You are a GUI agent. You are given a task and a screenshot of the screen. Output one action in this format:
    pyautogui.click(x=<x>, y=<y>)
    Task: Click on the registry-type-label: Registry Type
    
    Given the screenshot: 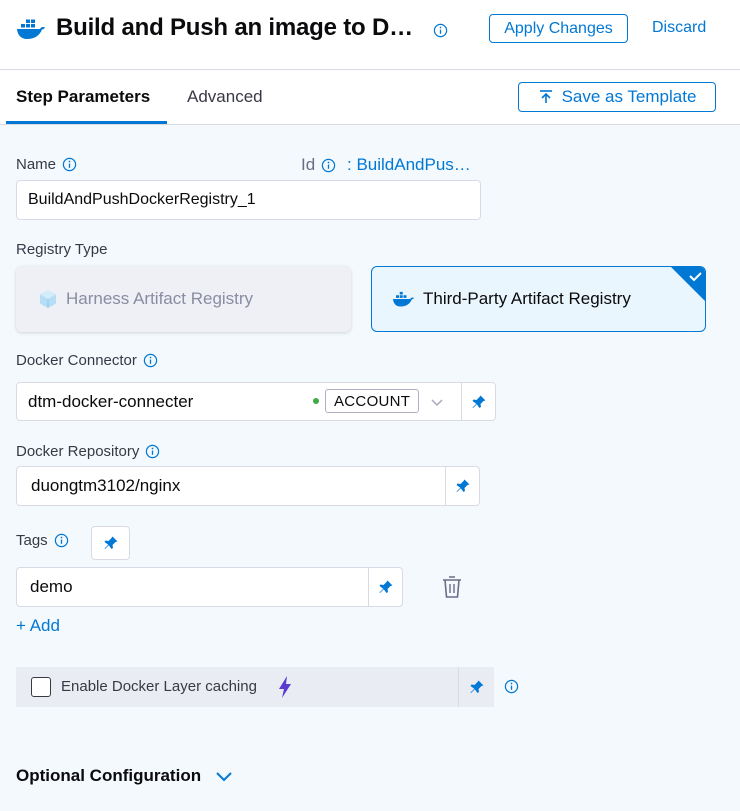 What is the action you would take?
    pyautogui.click(x=62, y=249)
    